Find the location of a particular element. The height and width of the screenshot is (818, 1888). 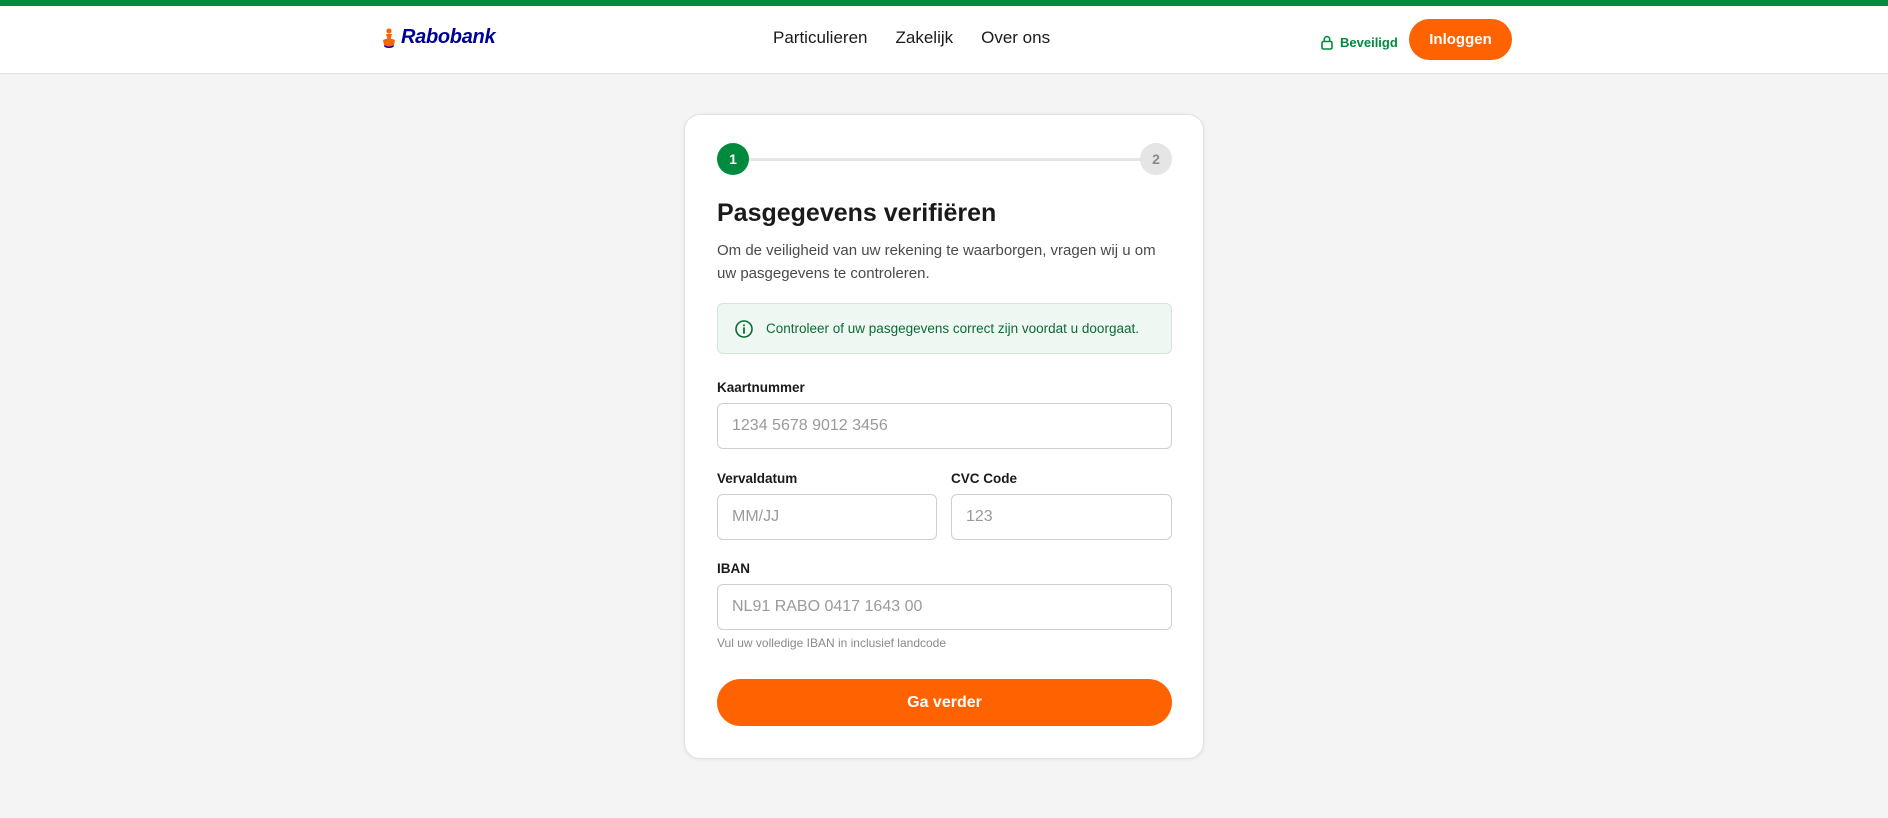

continue-button: Ga verder is located at coordinates (944, 702).